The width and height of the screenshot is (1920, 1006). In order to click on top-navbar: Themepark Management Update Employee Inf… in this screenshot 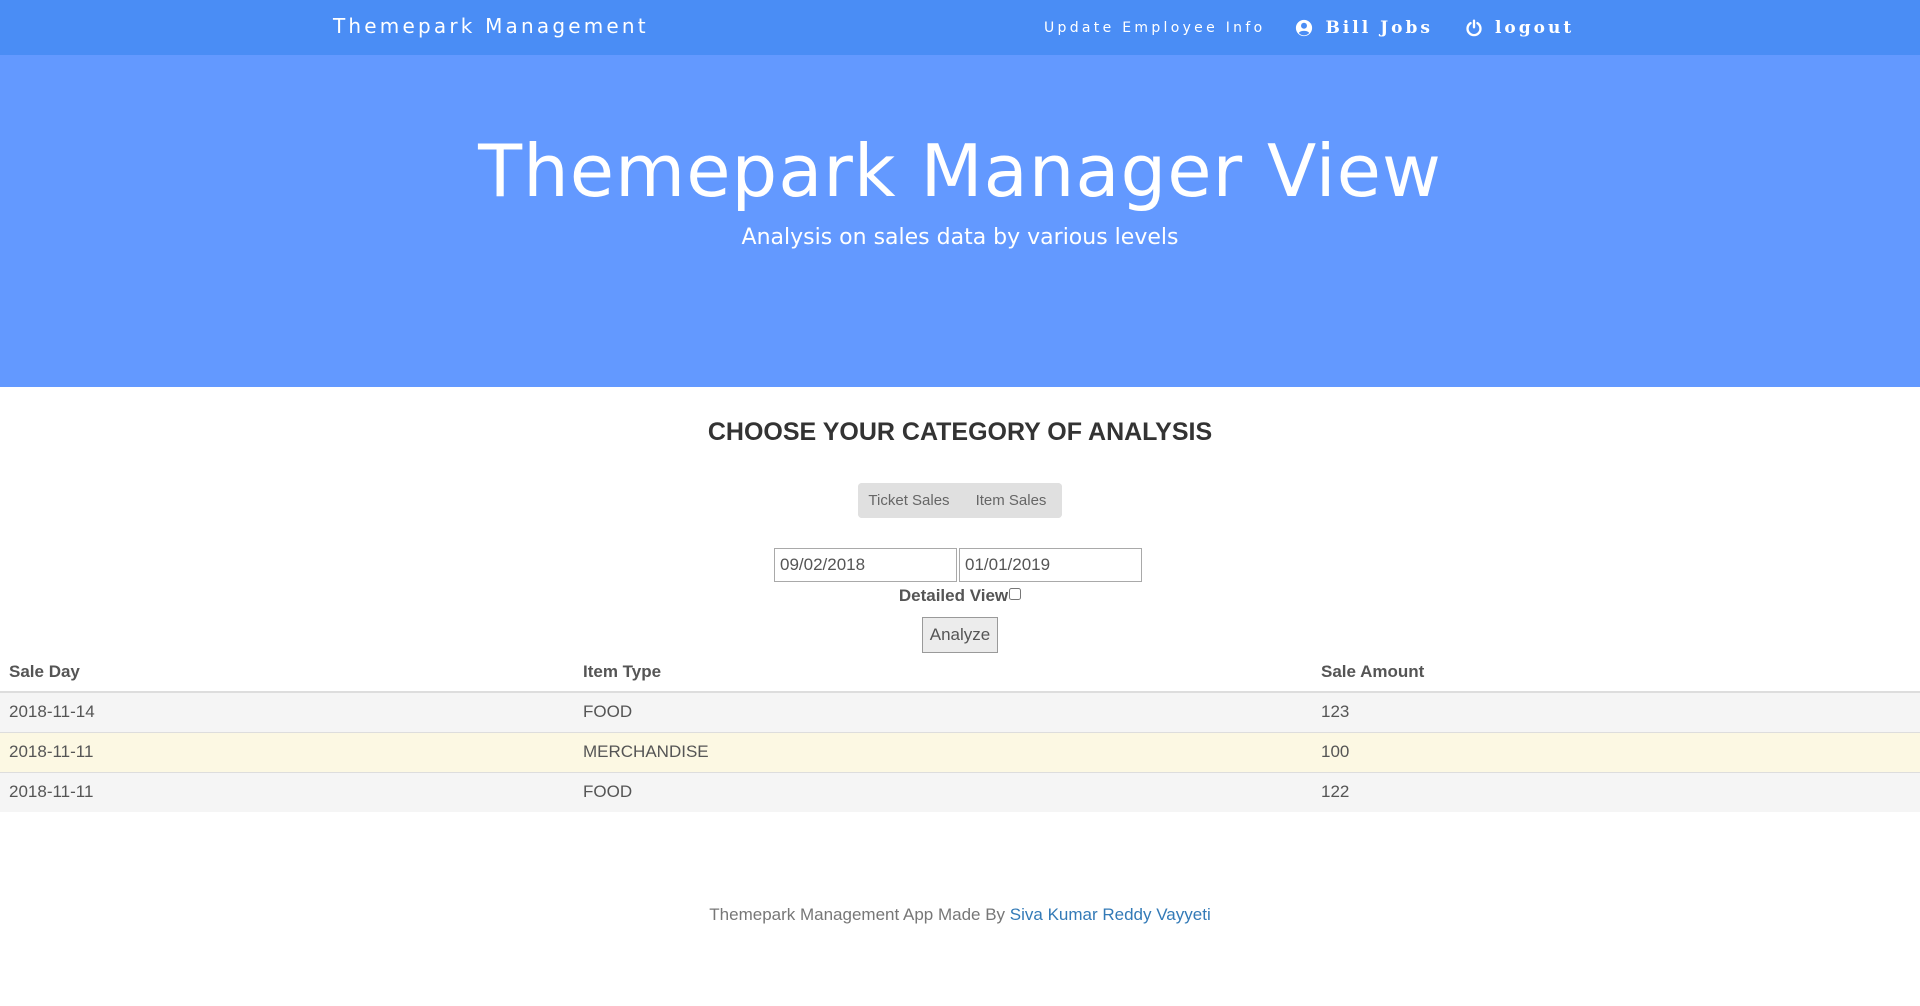, I will do `click(960, 27)`.